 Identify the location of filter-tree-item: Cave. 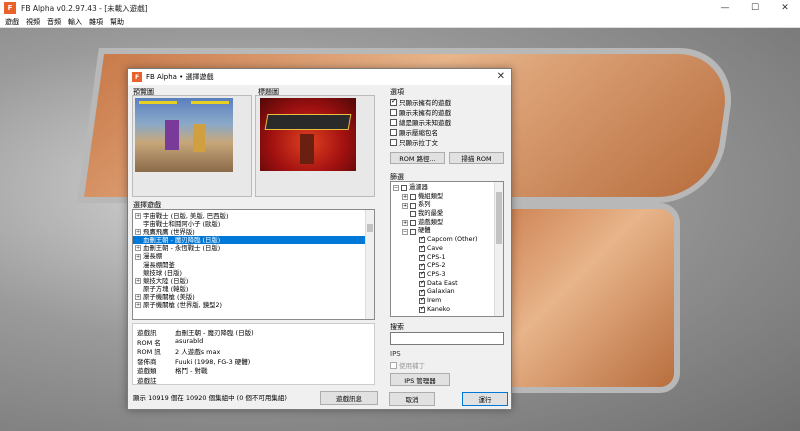
(444, 249).